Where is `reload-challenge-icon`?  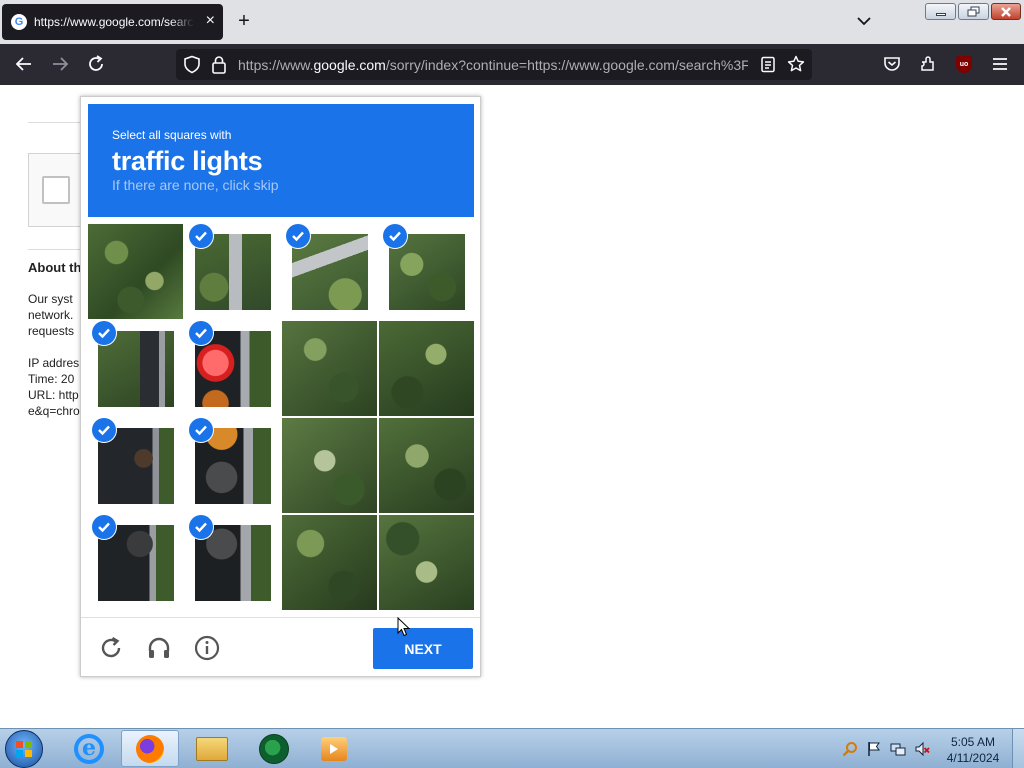 reload-challenge-icon is located at coordinates (111, 648).